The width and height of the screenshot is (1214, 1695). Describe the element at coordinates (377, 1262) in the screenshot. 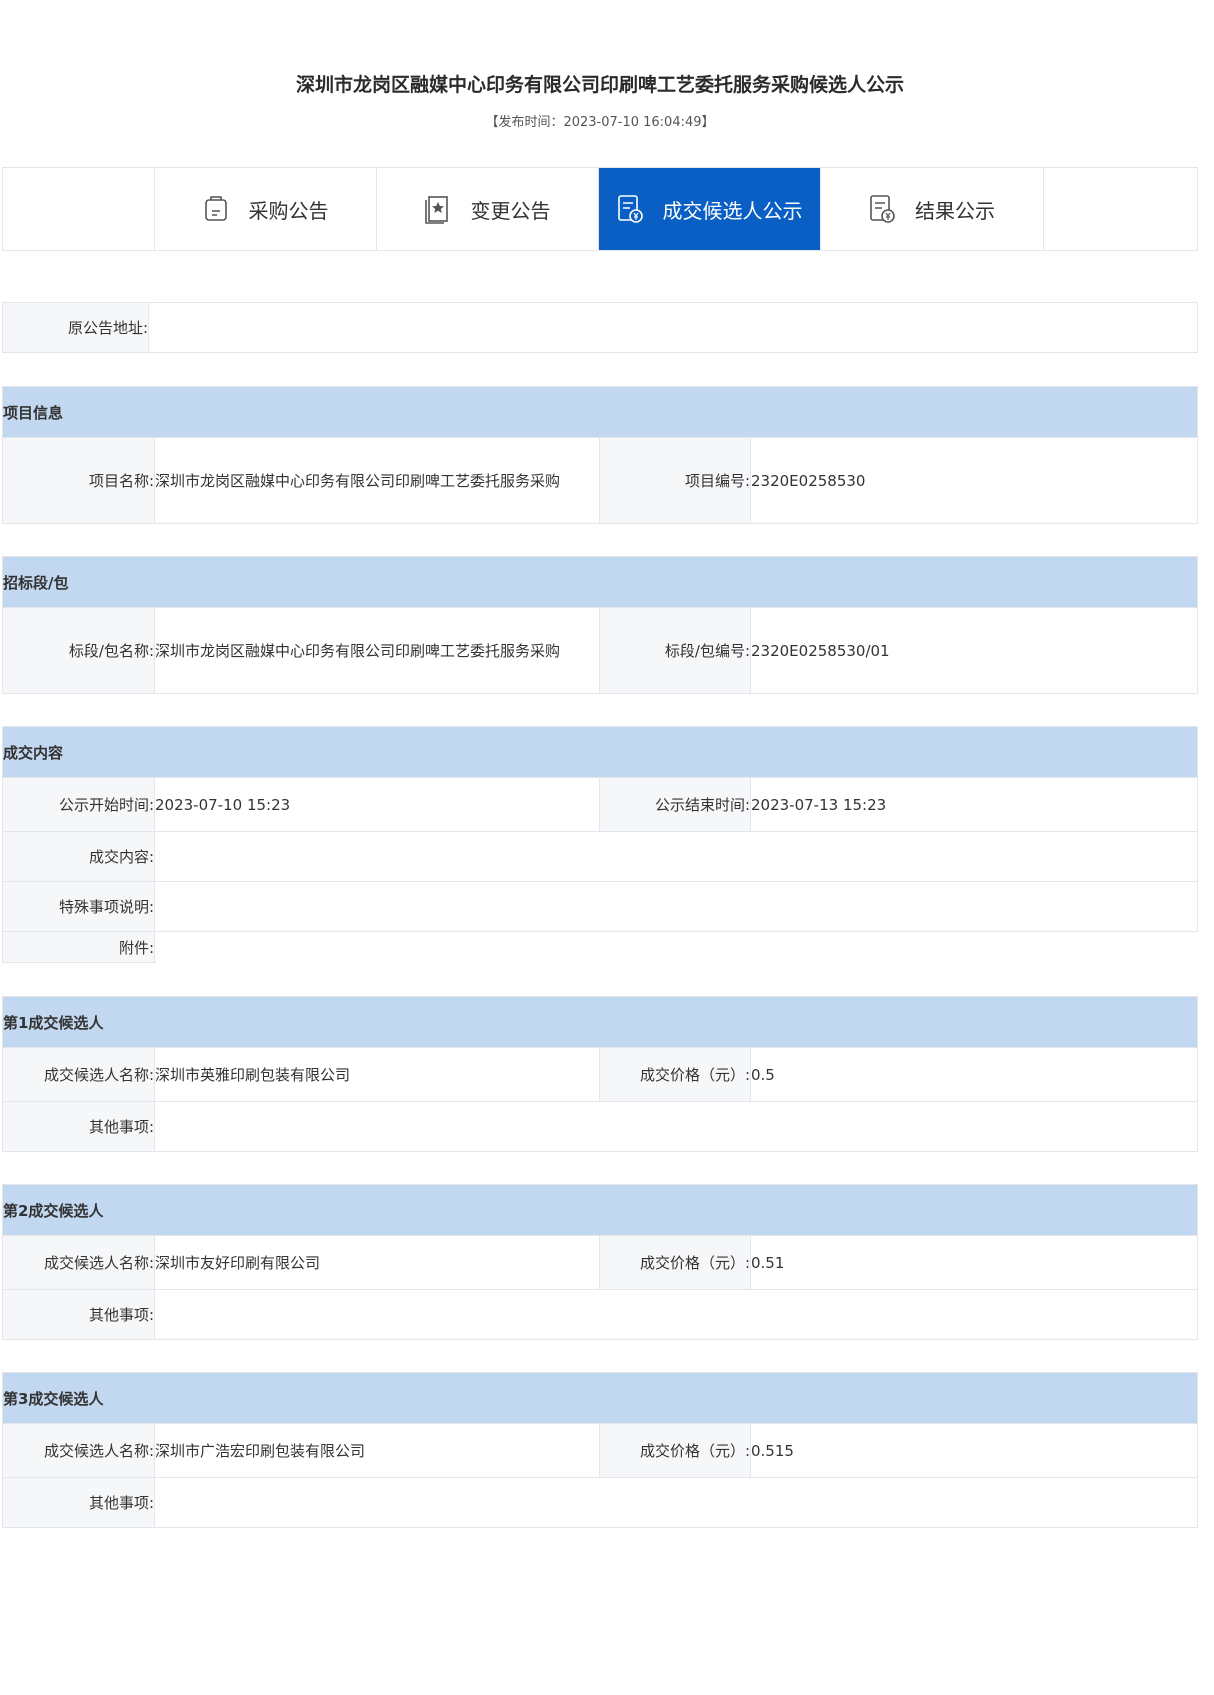

I see `candidate-name-value: 深圳市友好印刷有限公司` at that location.